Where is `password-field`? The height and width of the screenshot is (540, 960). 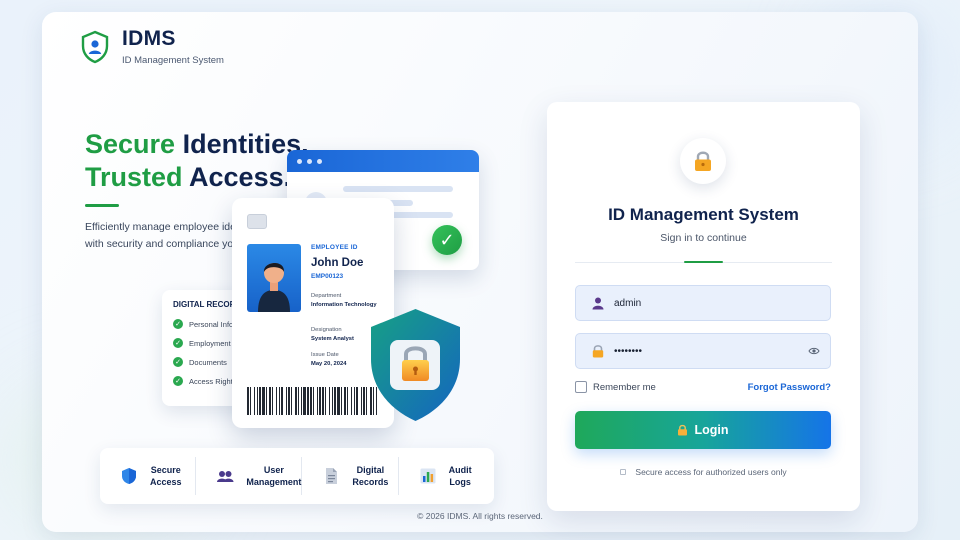 password-field is located at coordinates (703, 351).